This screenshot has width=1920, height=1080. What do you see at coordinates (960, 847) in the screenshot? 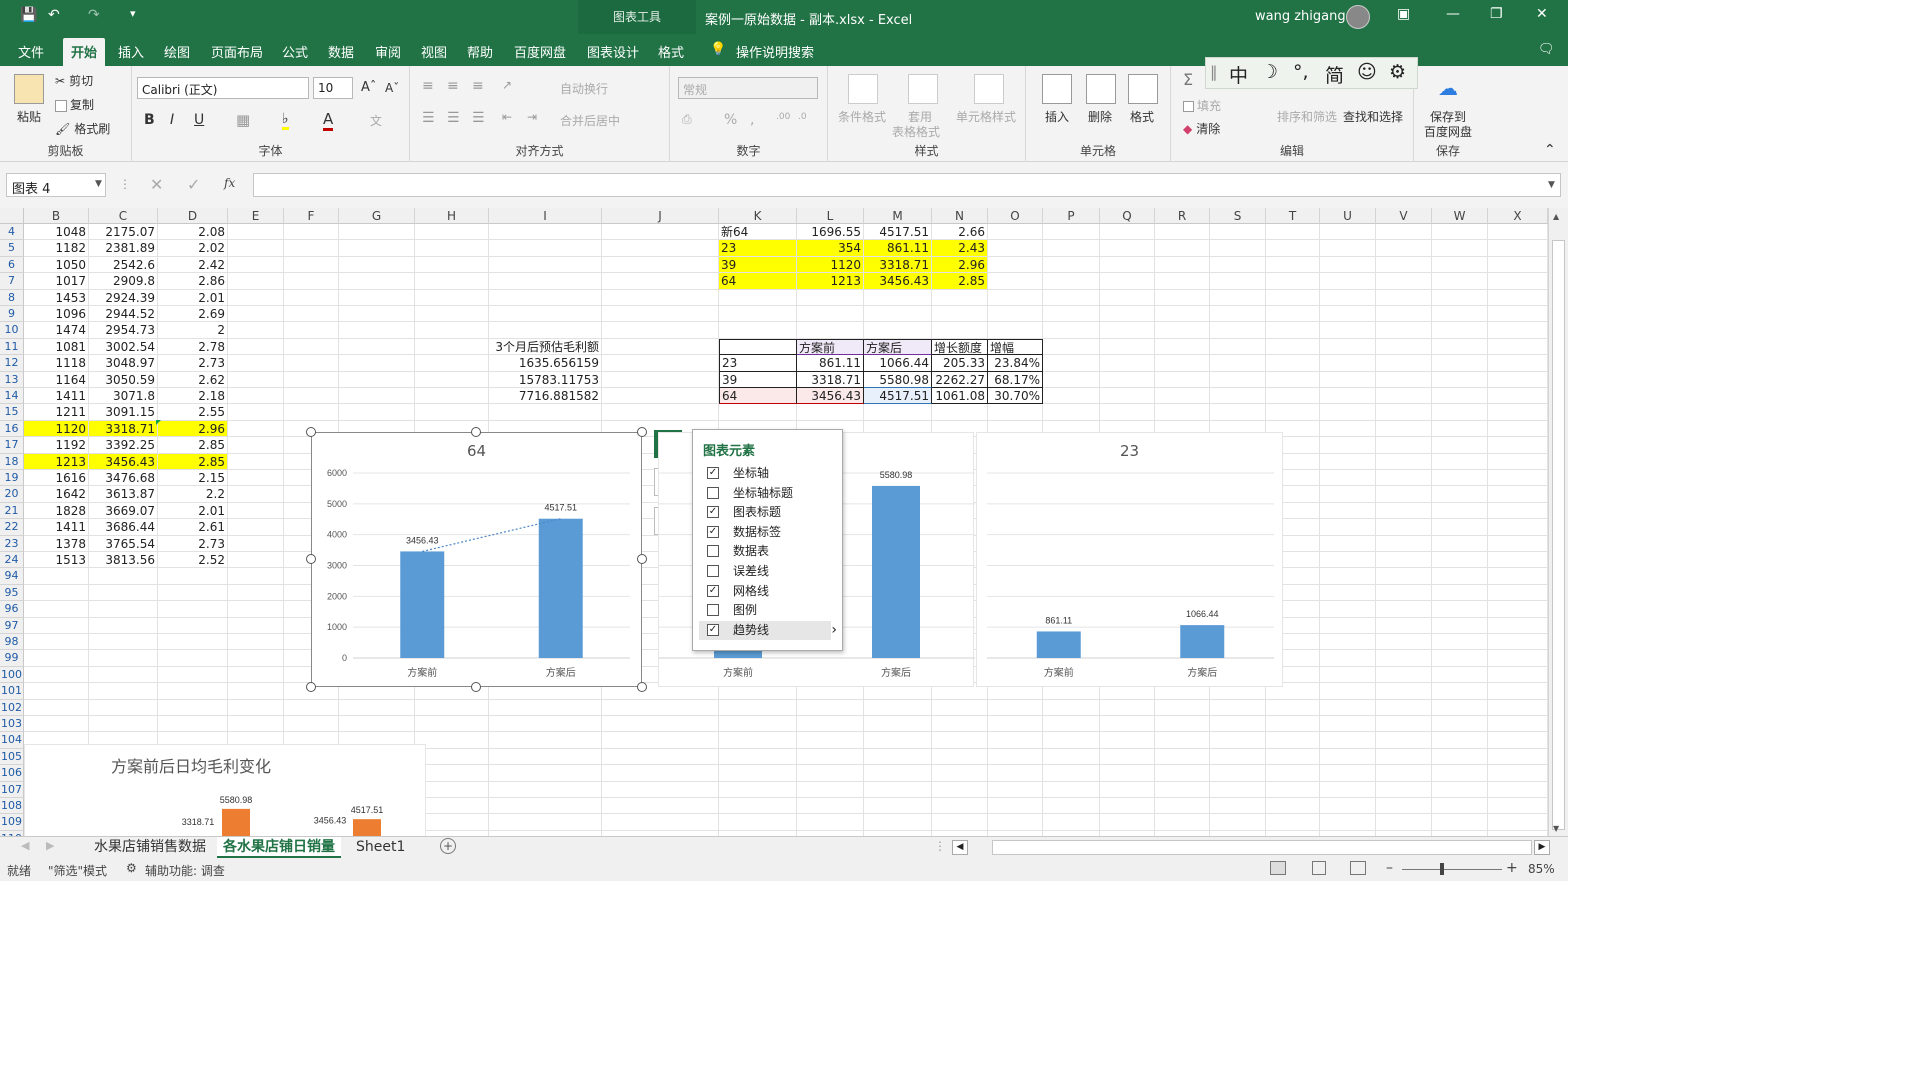
I see `hscroll-left-icon: ◀` at bounding box center [960, 847].